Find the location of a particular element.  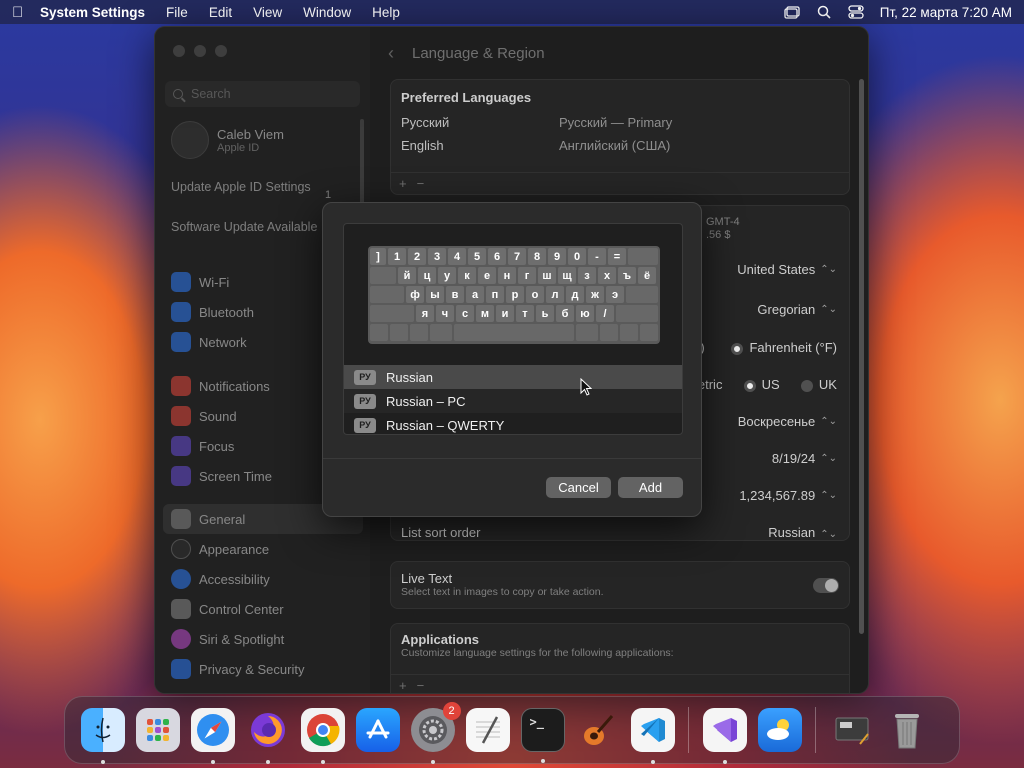

software-update-available: Software Update Available is located at coordinates (246, 227).